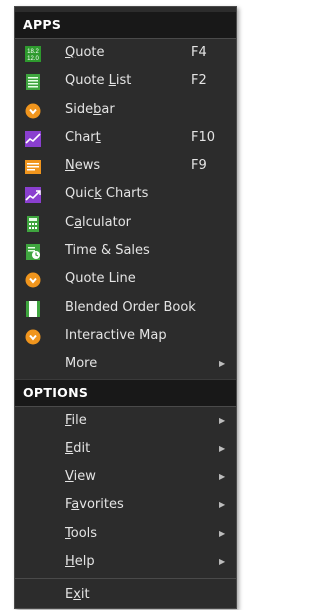 Image resolution: width=320 pixels, height=610 pixels. Describe the element at coordinates (116, 335) in the screenshot. I see `menu-item-label: Interactive Map` at that location.